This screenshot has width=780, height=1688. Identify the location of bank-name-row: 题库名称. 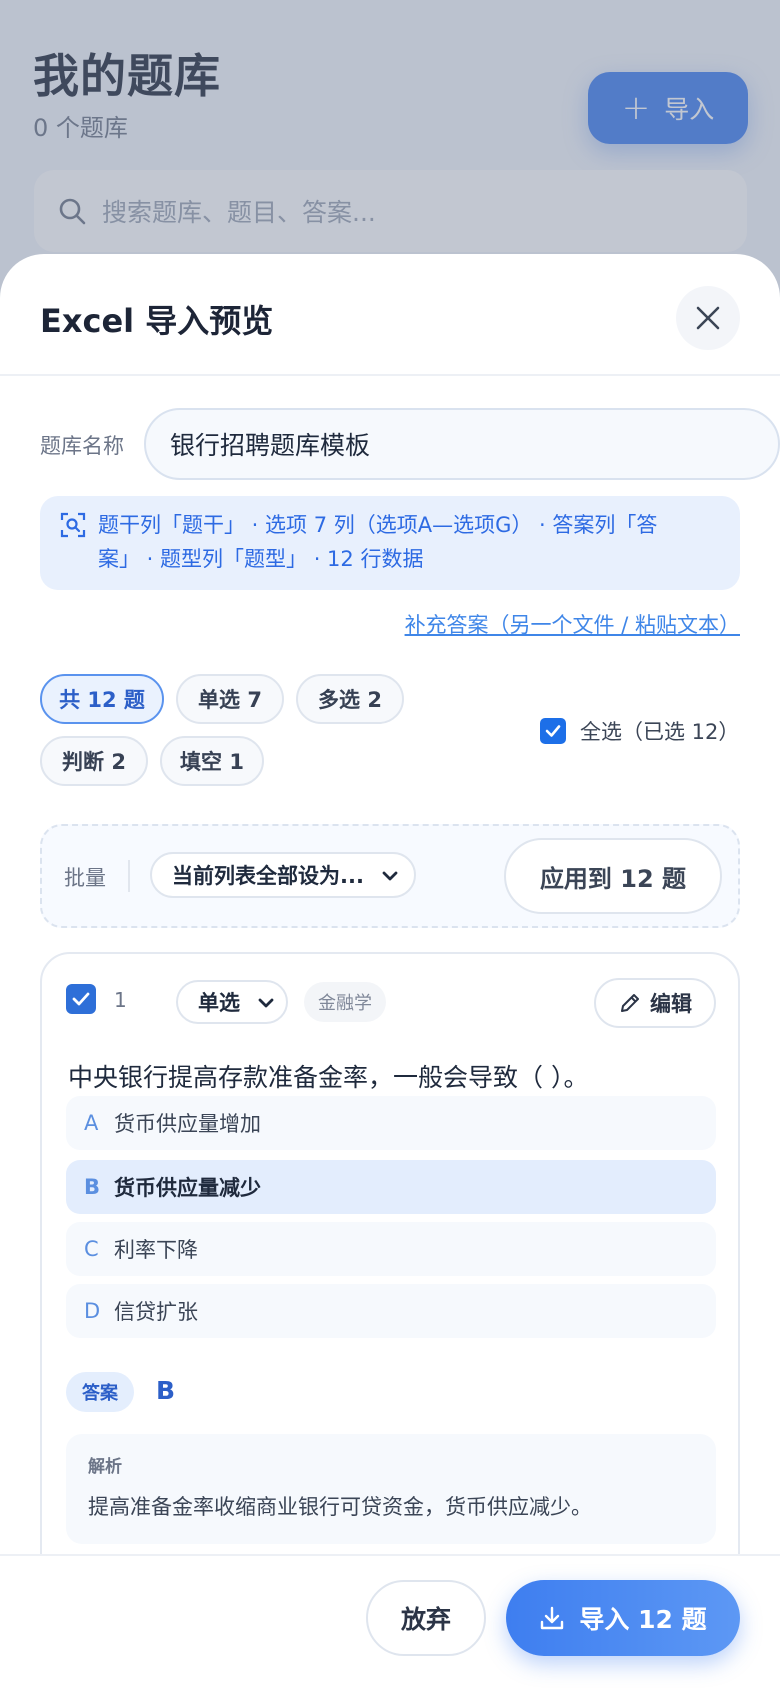
(410, 444).